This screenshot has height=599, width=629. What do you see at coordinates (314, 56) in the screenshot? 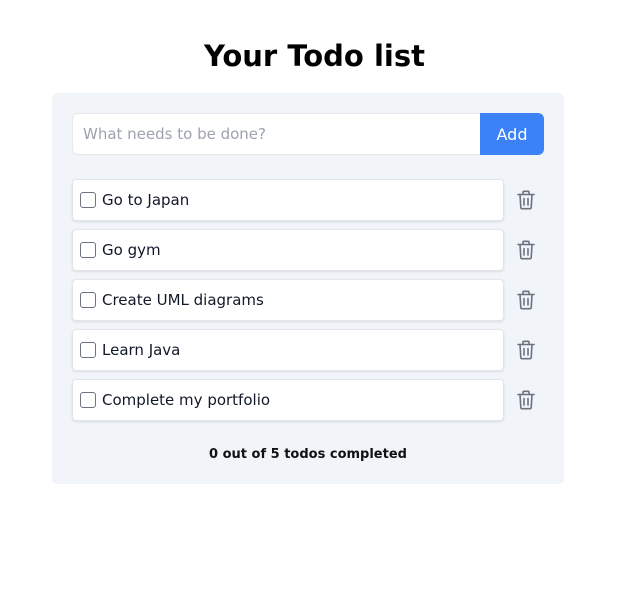
I see `page-title: Your Todo list` at bounding box center [314, 56].